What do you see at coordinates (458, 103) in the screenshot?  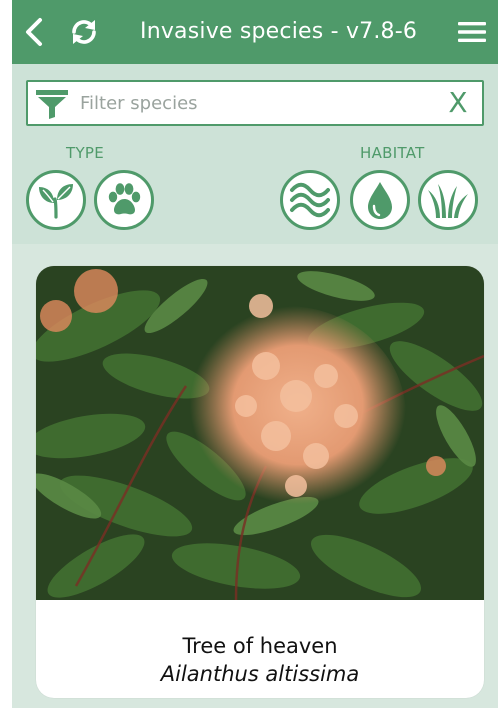 I see `clear-filter-button: X` at bounding box center [458, 103].